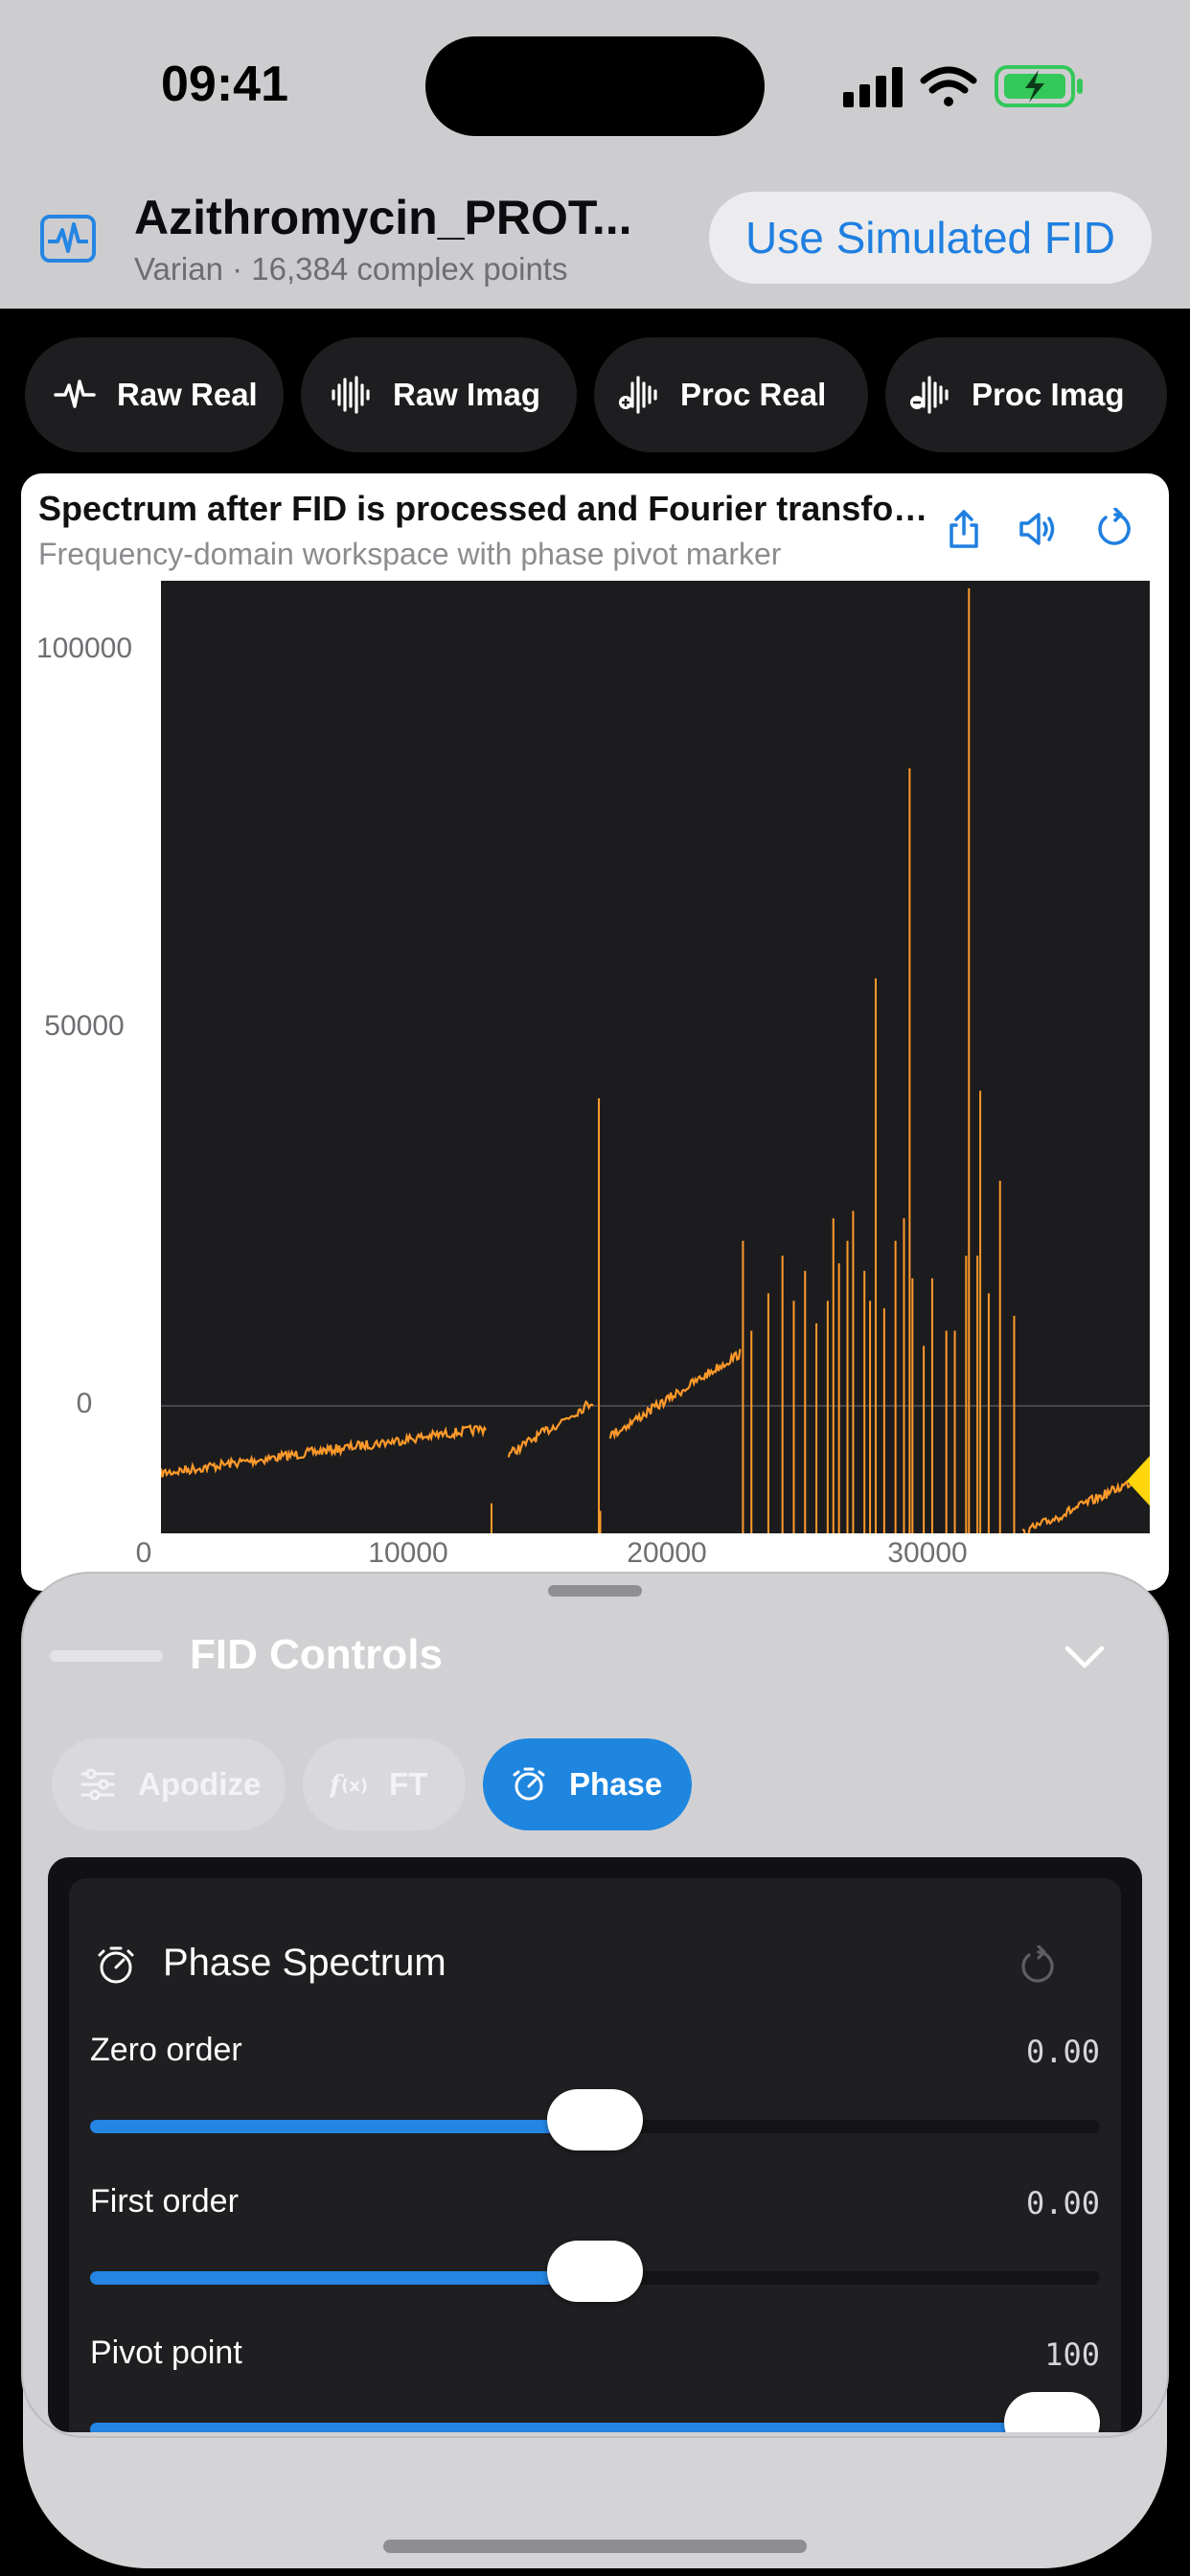 The height and width of the screenshot is (2576, 1190). I want to click on zero-order-label: Zero order, so click(166, 2050).